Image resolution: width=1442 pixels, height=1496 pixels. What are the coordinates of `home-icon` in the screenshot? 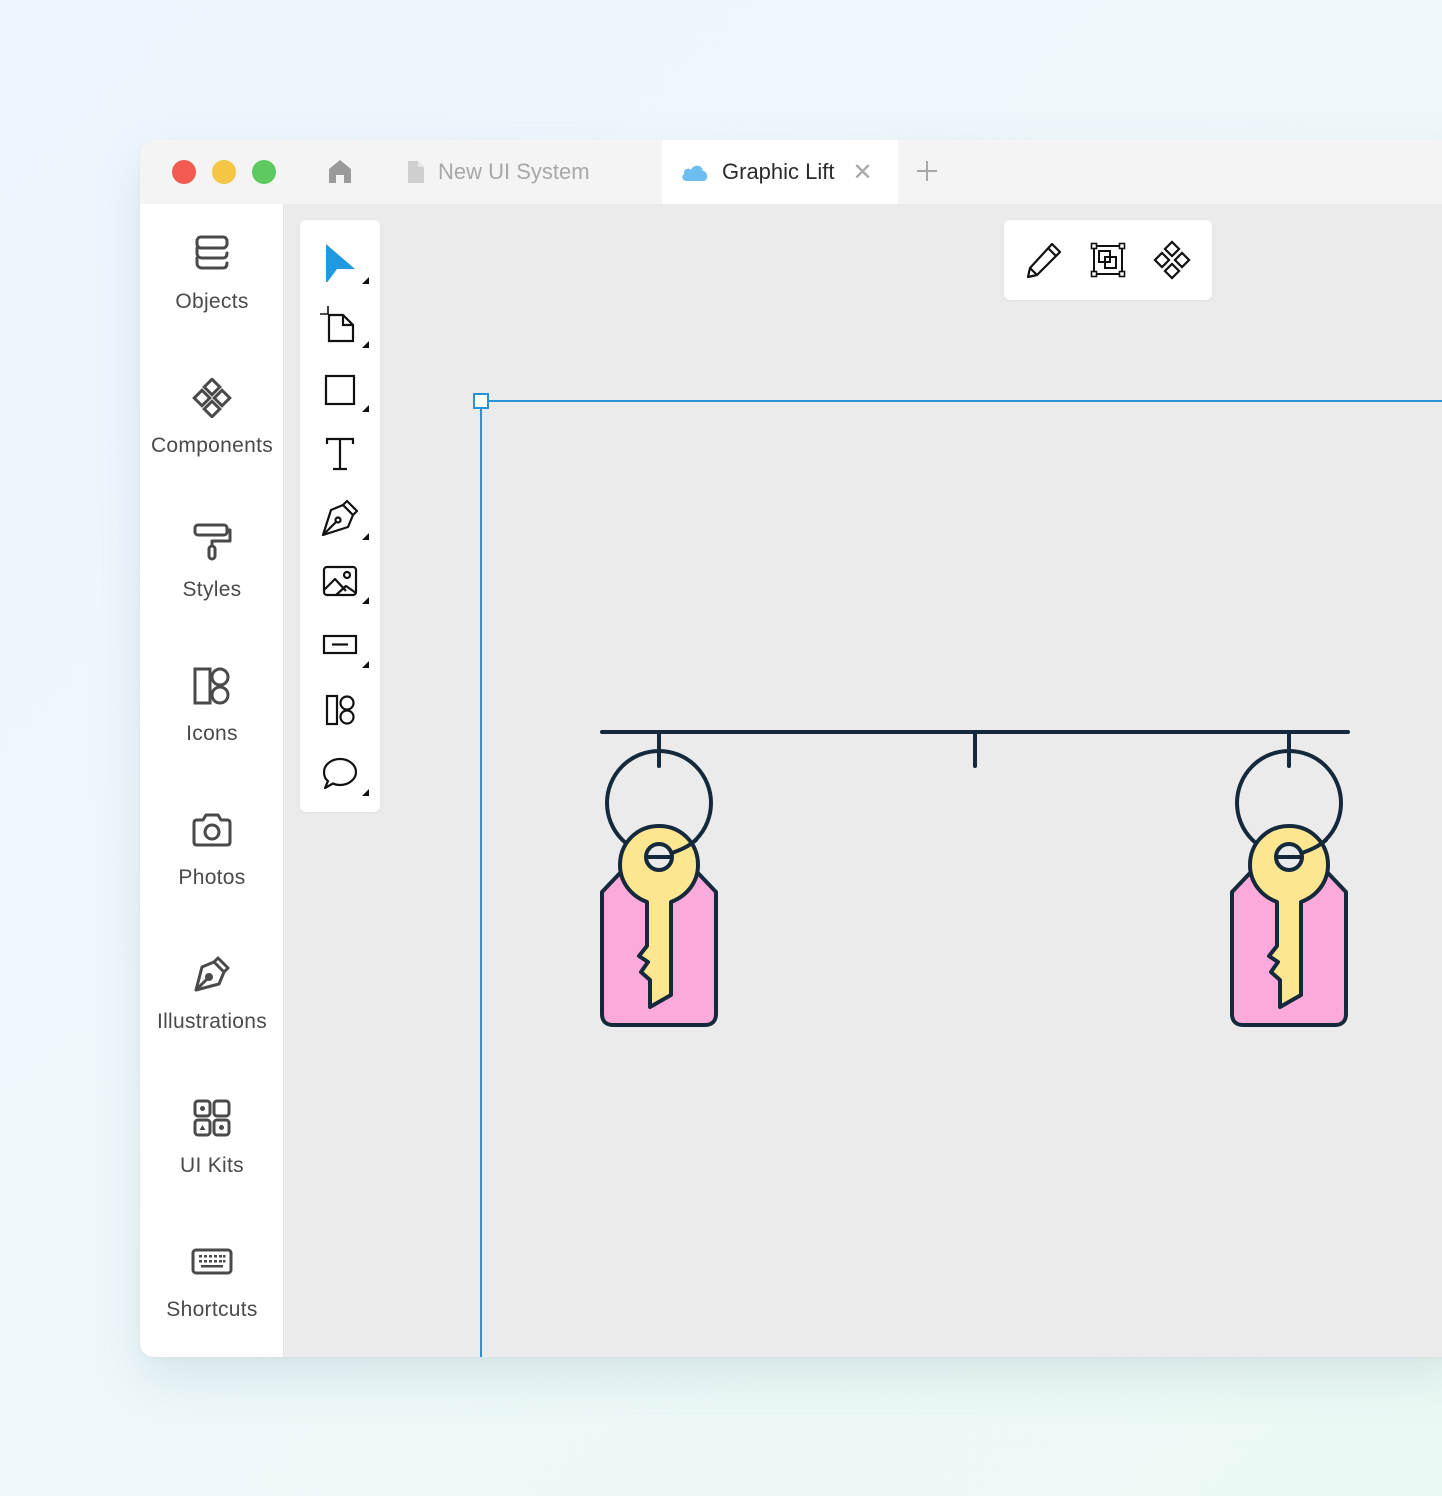 It's located at (340, 171).